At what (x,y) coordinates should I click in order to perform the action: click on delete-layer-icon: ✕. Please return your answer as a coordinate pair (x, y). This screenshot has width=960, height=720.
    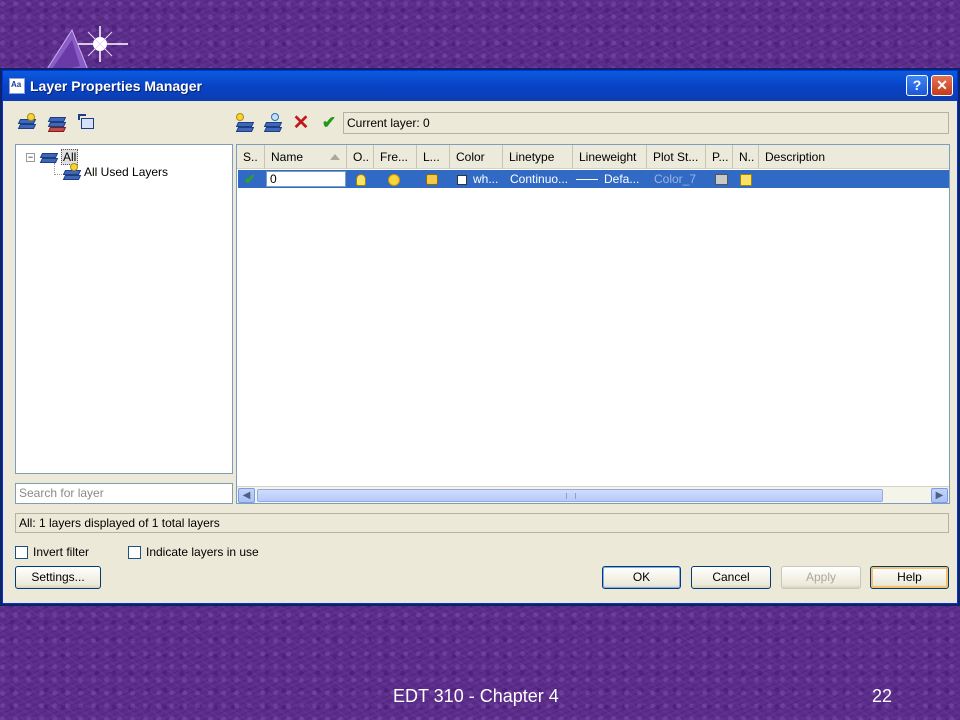
    Looking at the image, I should click on (301, 123).